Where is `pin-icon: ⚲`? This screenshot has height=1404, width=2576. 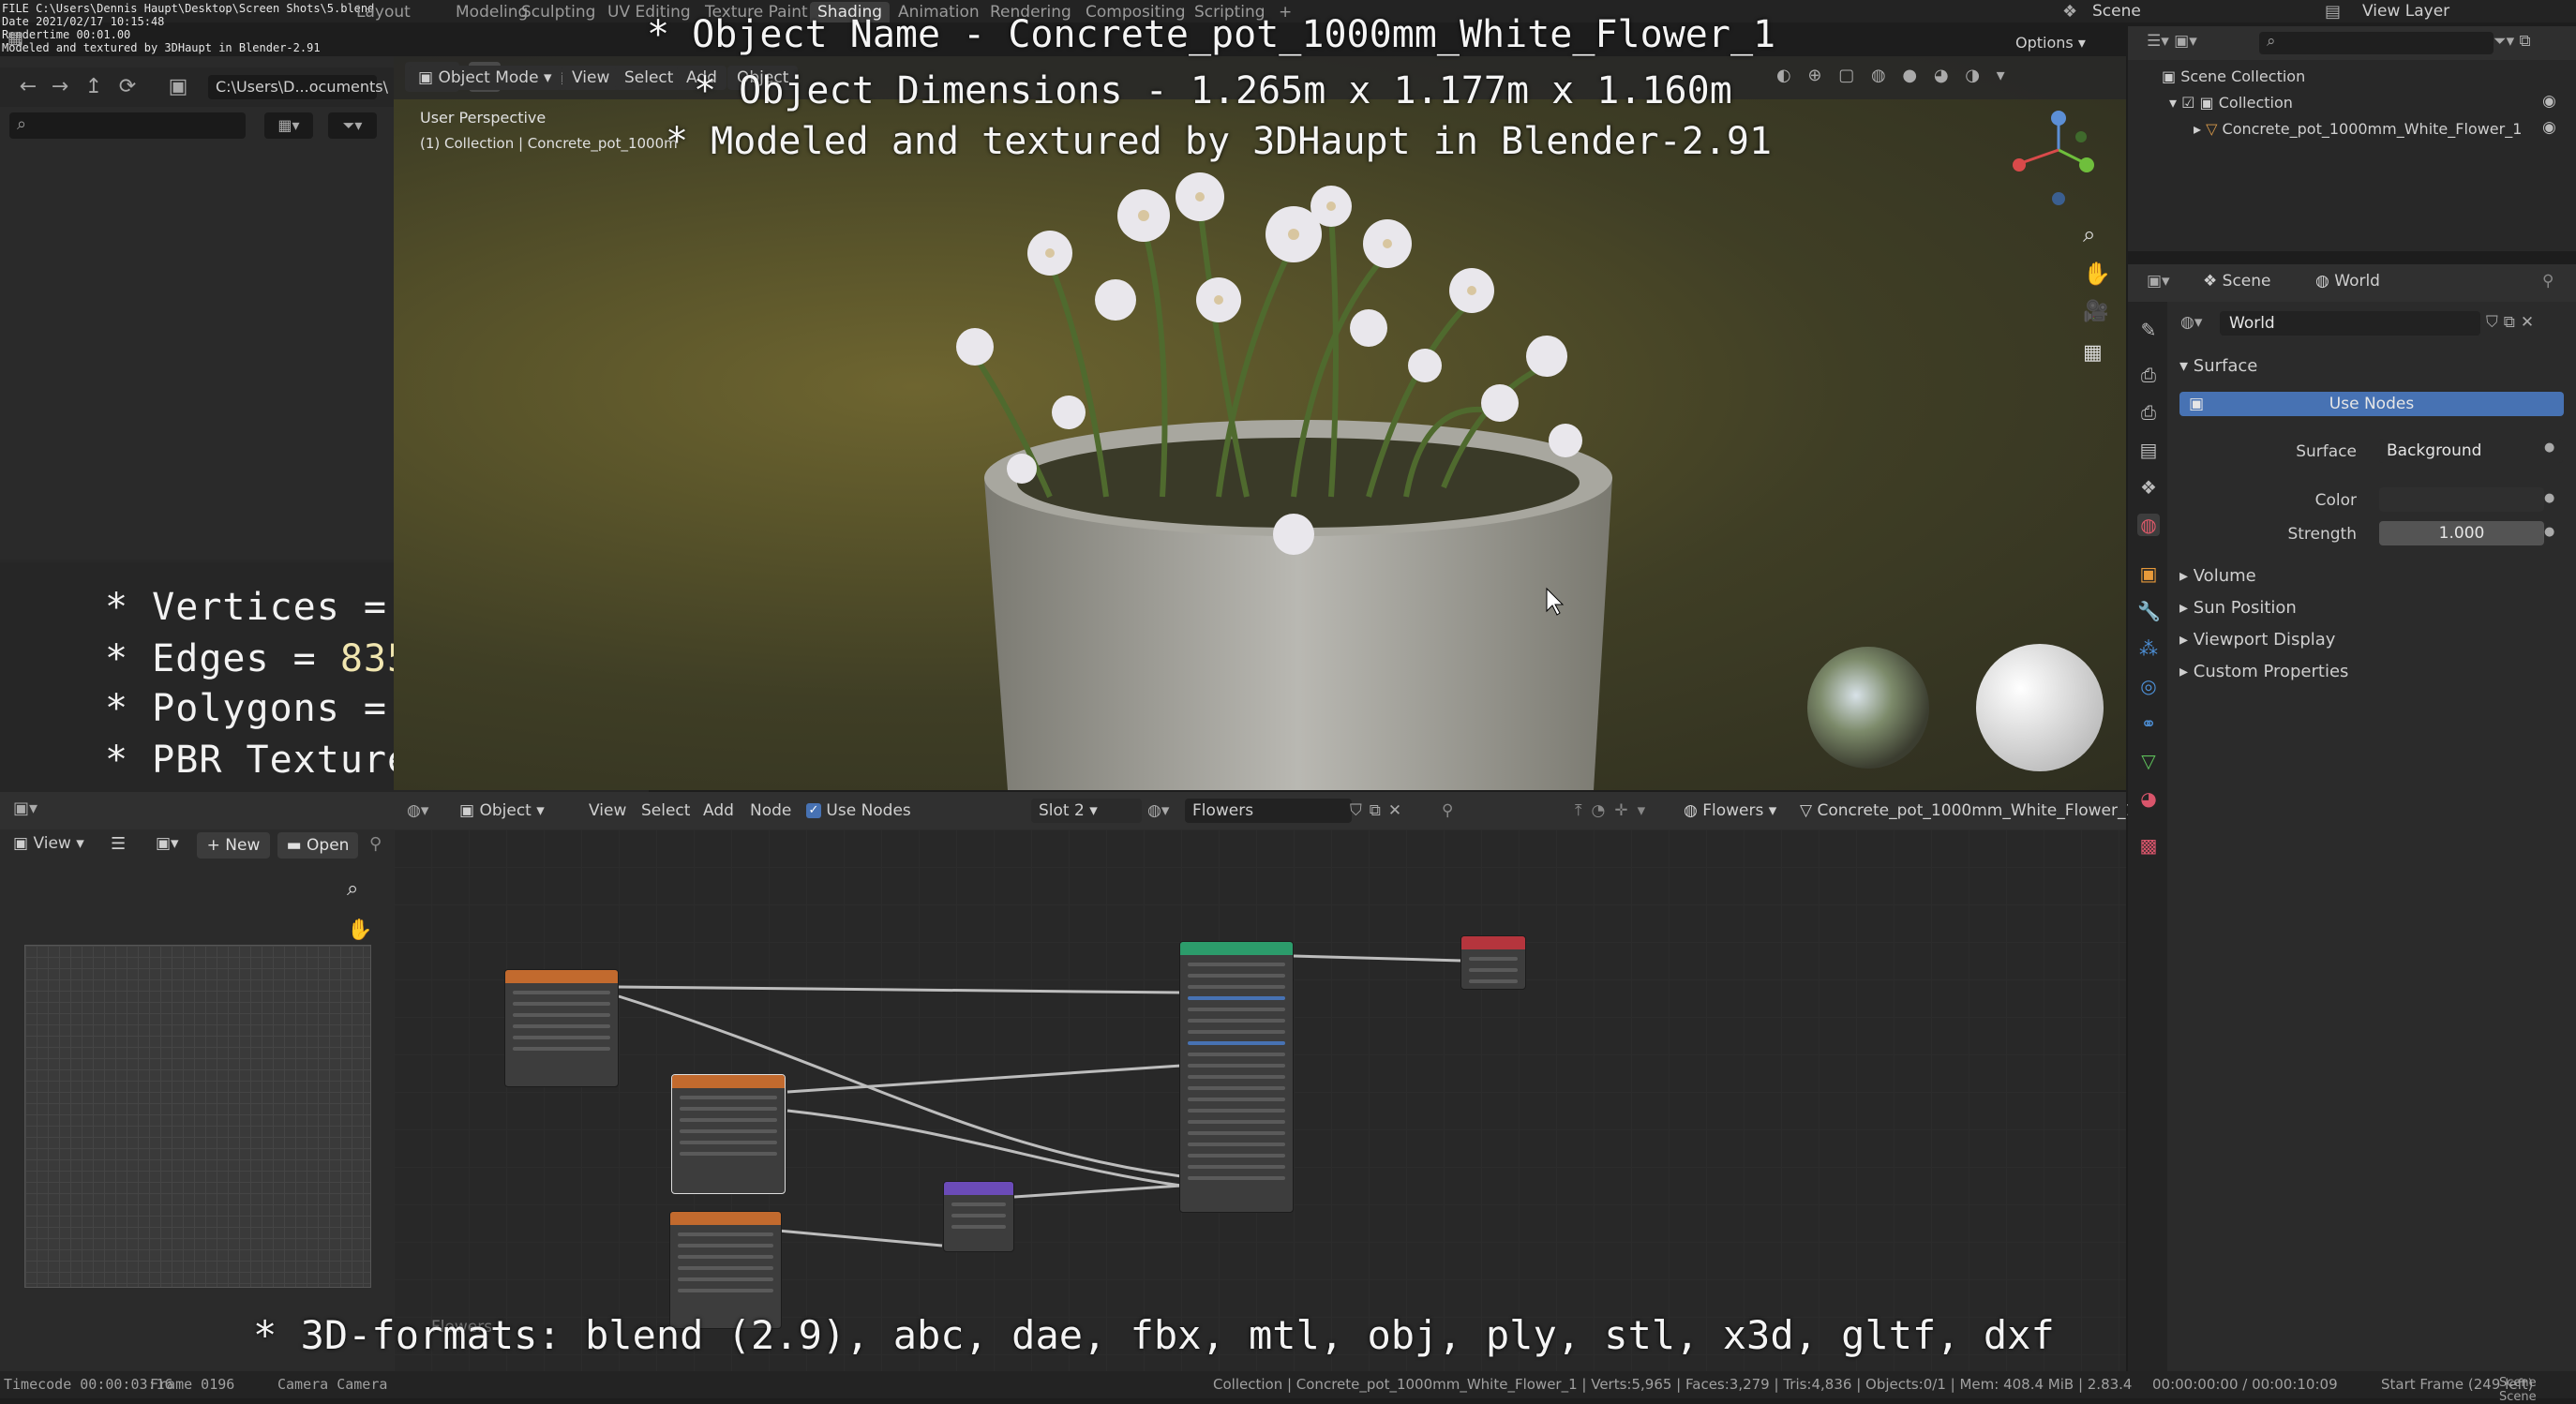
pin-icon: ⚲ is located at coordinates (375, 844).